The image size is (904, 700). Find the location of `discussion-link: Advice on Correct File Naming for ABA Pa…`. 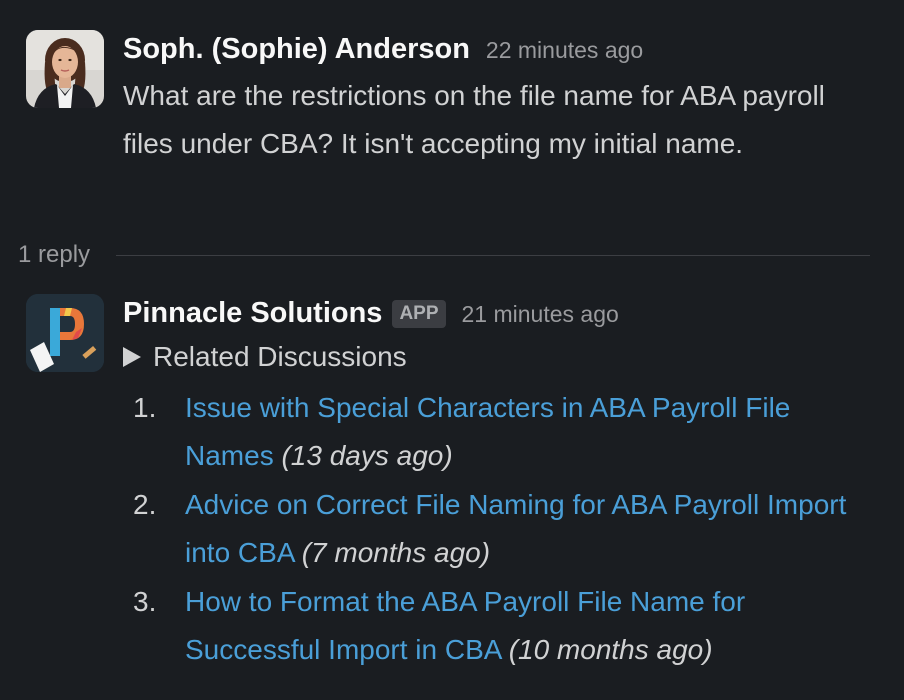

discussion-link: Advice on Correct File Naming for ABA Pa… is located at coordinates (515, 528).